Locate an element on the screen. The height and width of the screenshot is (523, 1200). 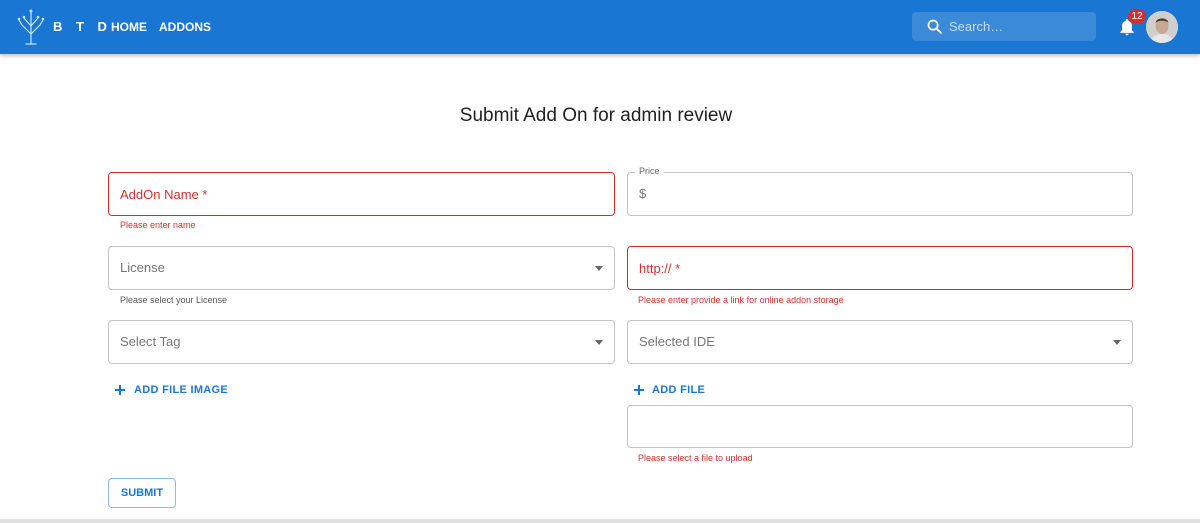
avatar-person-icon is located at coordinates (1162, 27).